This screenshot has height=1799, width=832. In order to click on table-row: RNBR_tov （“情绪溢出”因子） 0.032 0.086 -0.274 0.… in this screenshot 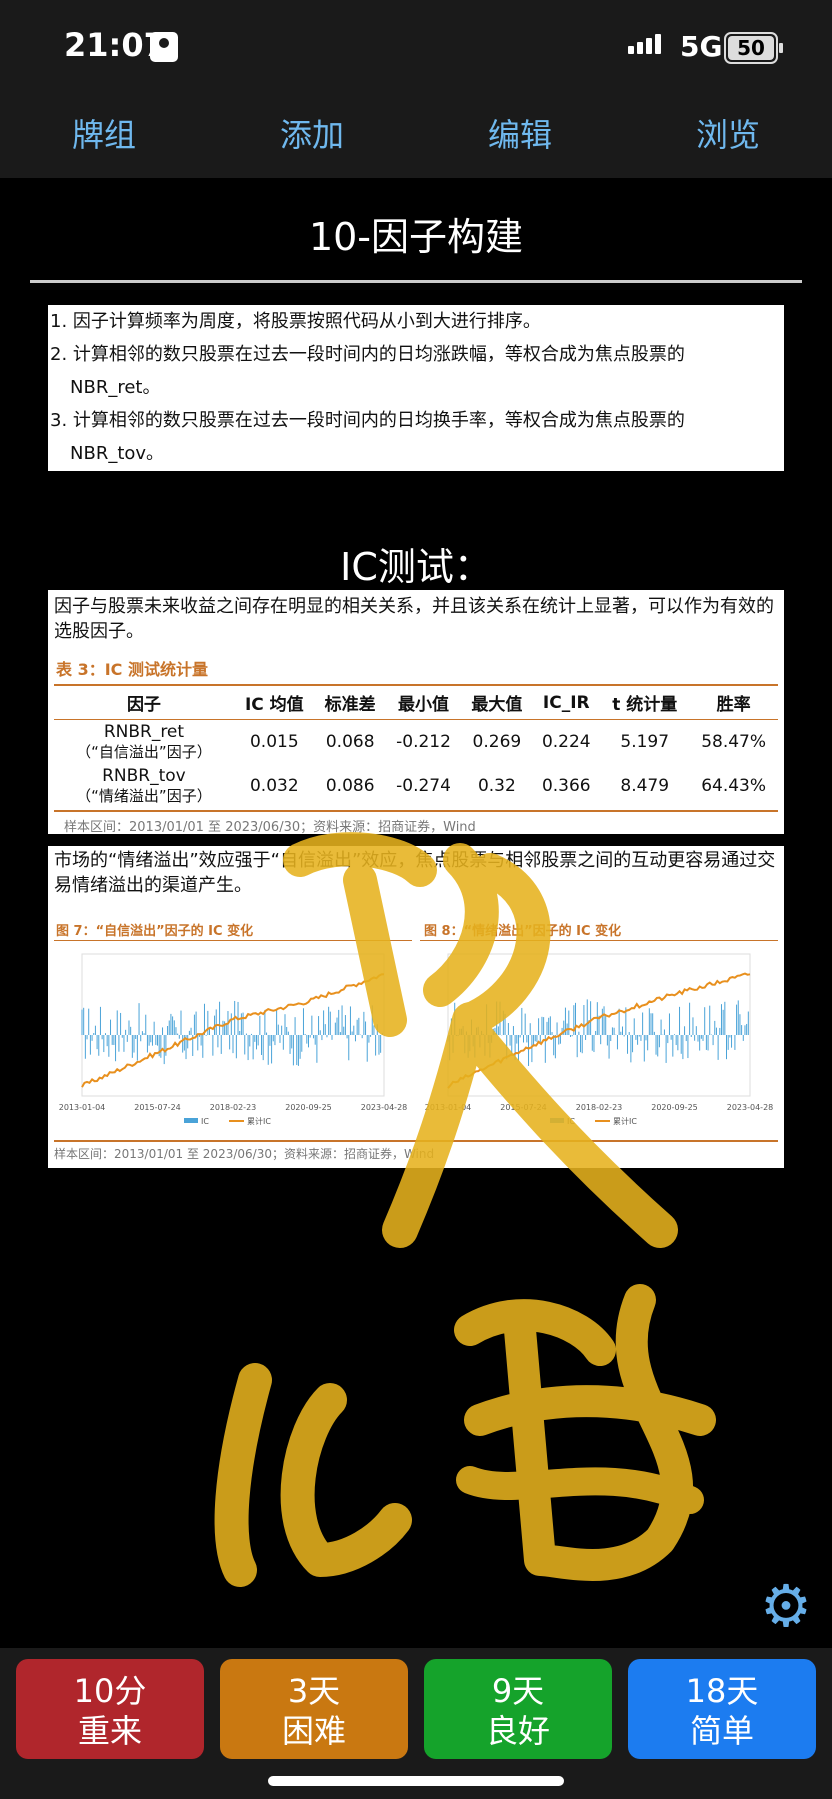, I will do `click(416, 786)`.